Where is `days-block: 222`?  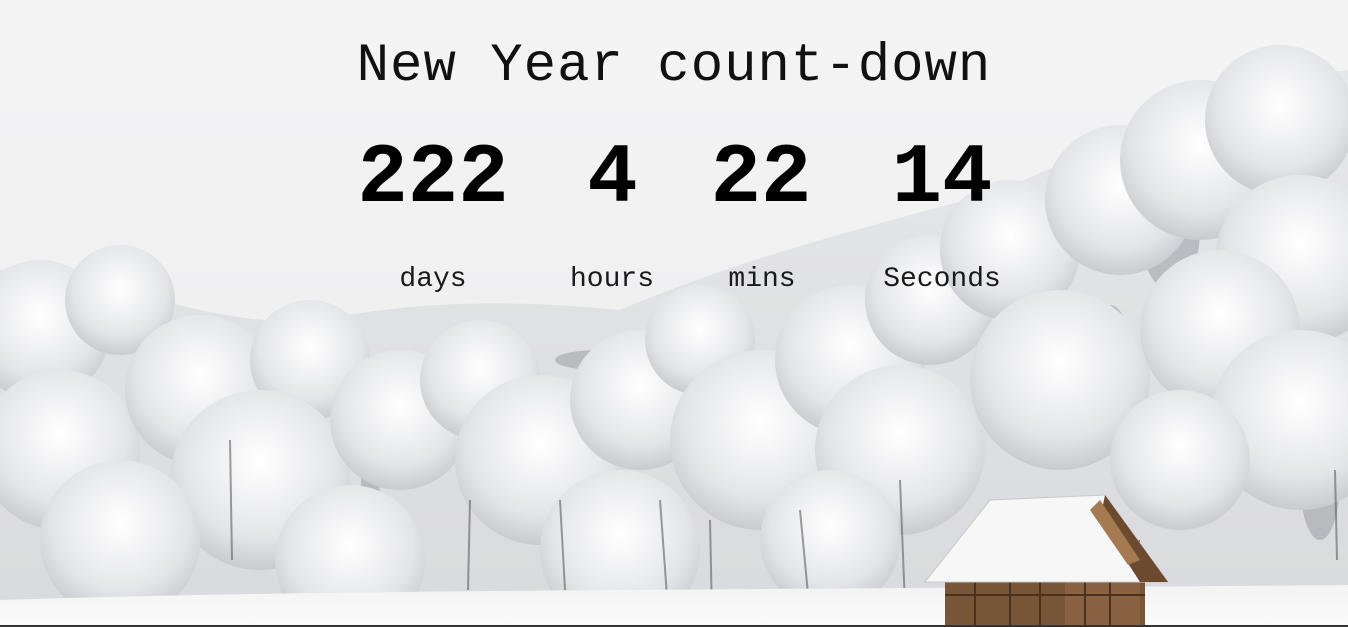 days-block: 222 is located at coordinates (433, 180).